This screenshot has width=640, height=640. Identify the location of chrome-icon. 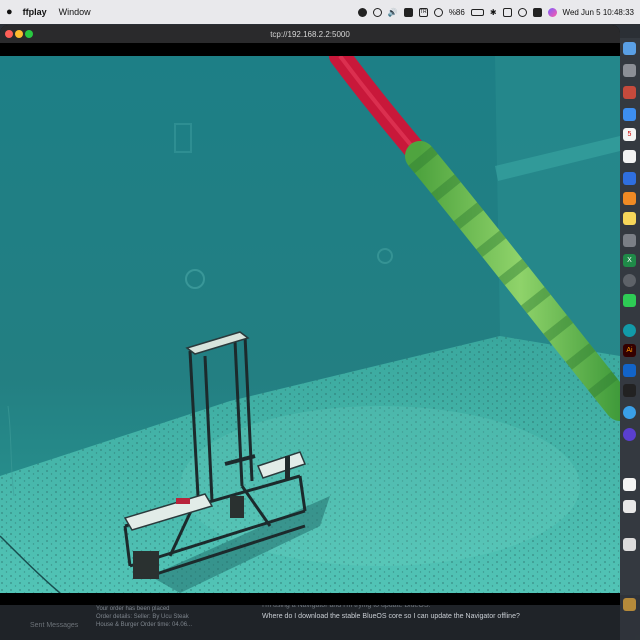
(629, 280).